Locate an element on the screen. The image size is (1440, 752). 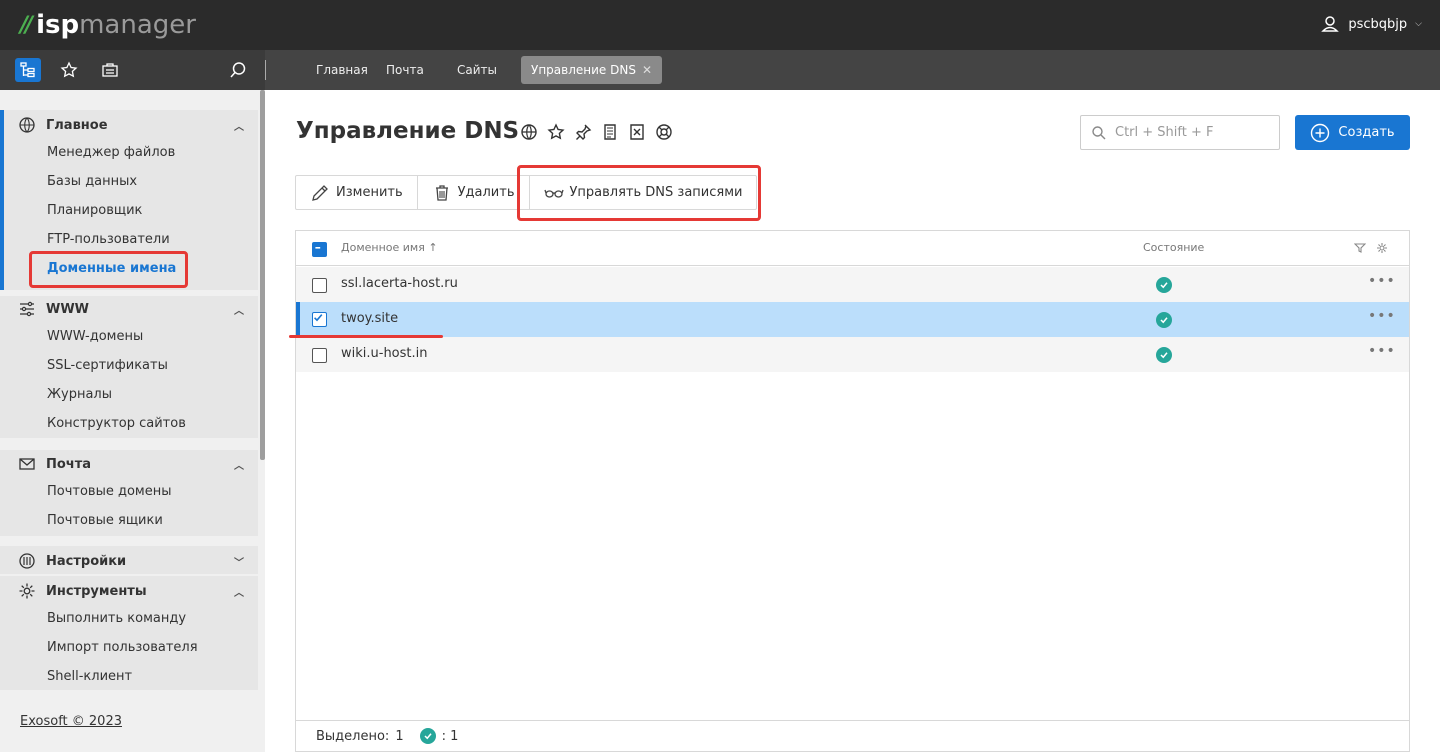
edit-button: Изменить is located at coordinates (357, 192).